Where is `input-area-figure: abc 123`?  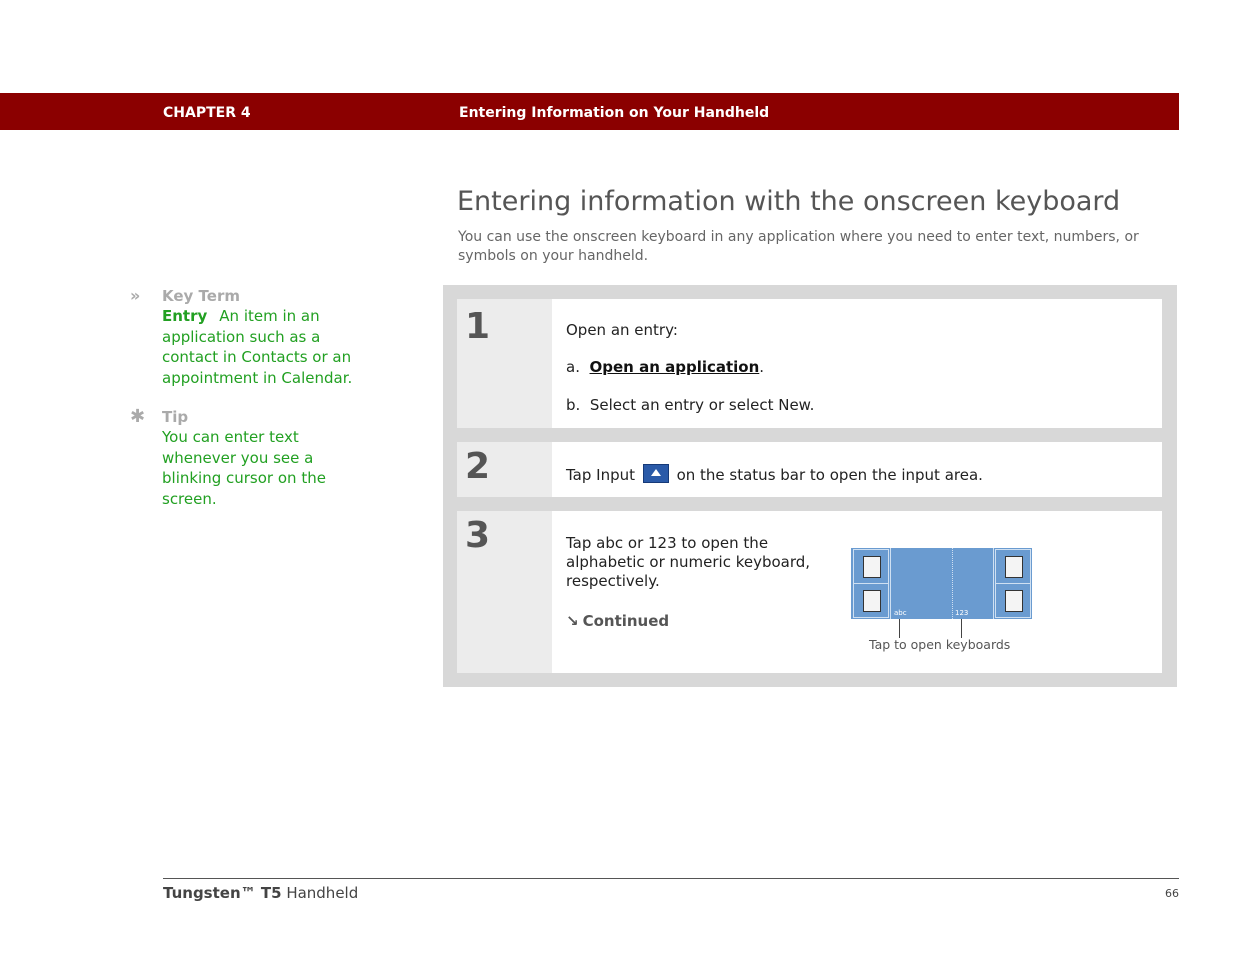
input-area-figure: abc 123 is located at coordinates (941, 583).